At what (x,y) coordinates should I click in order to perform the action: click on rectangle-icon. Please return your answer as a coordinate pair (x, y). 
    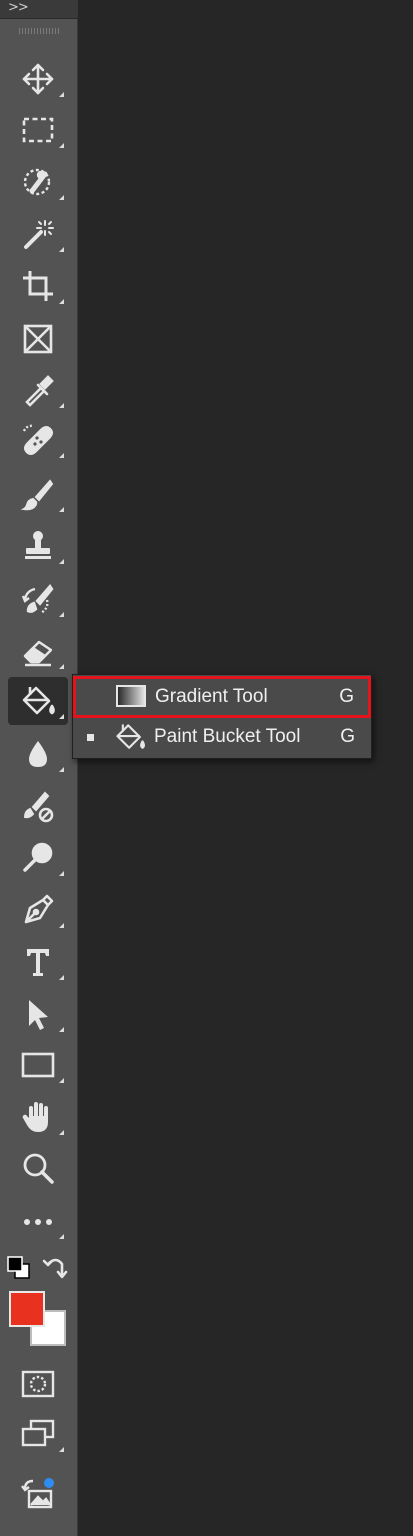
    Looking at the image, I should click on (38, 1065).